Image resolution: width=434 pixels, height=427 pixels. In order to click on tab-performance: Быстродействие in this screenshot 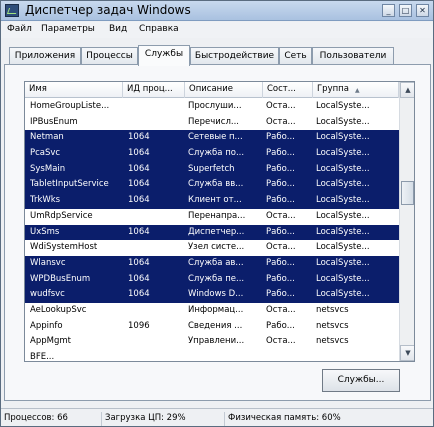, I will do `click(234, 56)`.